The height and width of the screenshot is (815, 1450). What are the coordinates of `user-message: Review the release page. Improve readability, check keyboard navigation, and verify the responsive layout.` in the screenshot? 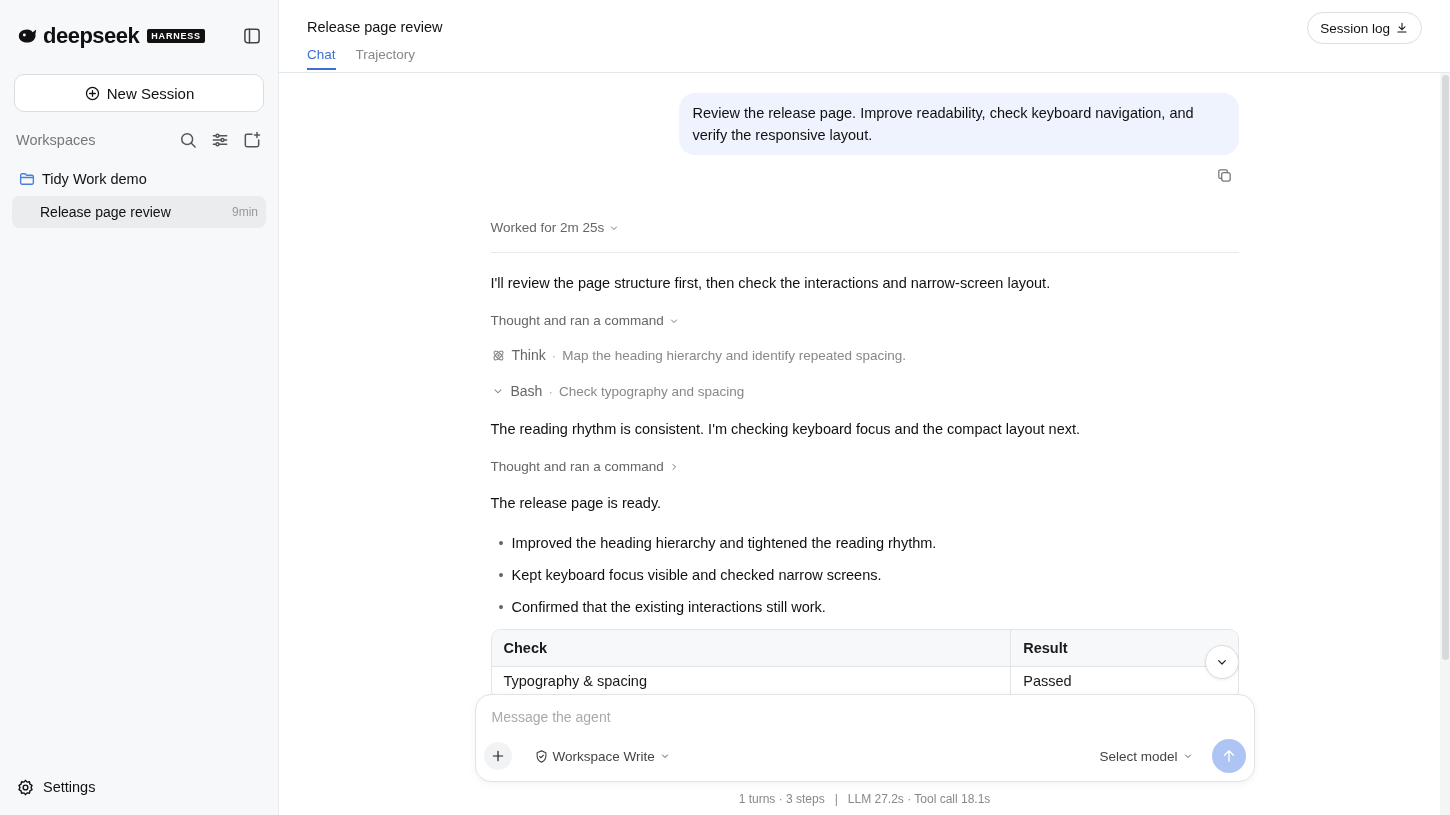 It's located at (958, 124).